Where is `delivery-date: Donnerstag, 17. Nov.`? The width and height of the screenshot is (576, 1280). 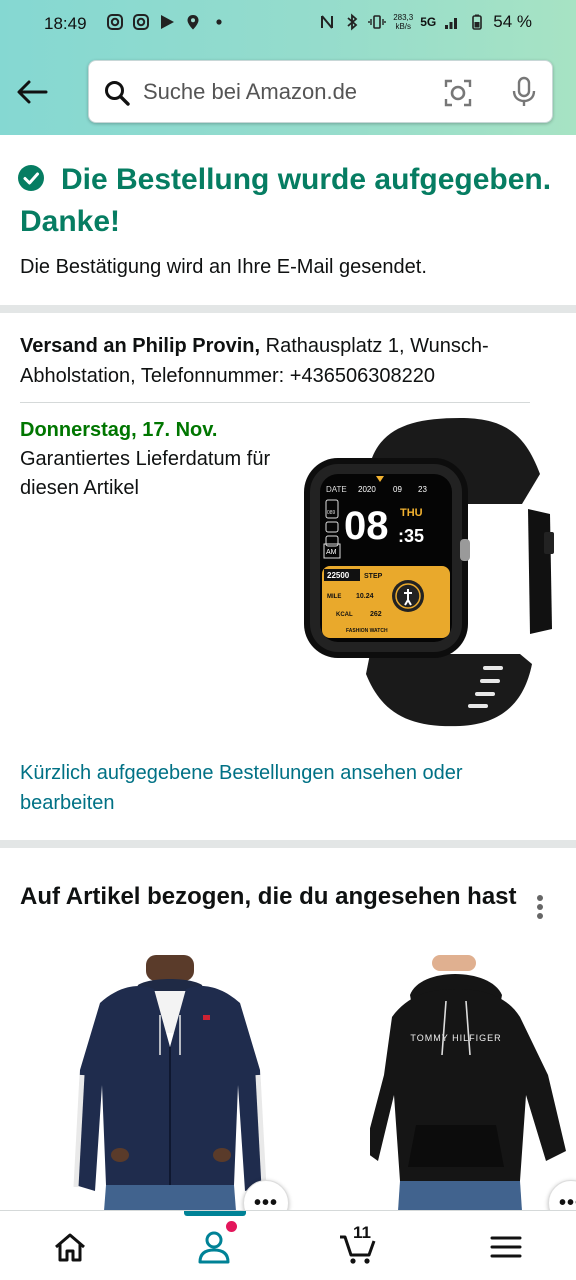
delivery-date: Donnerstag, 17. Nov. is located at coordinates (119, 430).